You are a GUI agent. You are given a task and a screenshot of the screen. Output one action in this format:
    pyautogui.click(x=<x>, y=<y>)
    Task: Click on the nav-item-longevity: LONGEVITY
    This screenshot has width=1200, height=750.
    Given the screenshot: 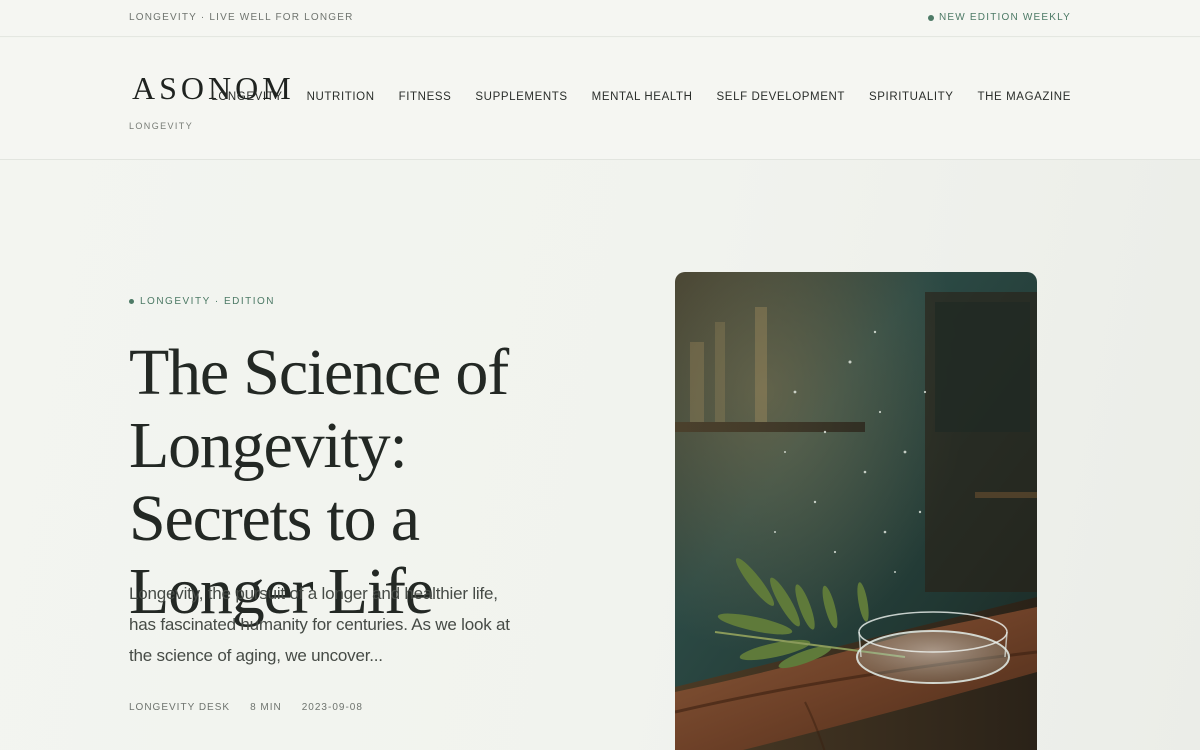 What is the action you would take?
    pyautogui.click(x=246, y=97)
    